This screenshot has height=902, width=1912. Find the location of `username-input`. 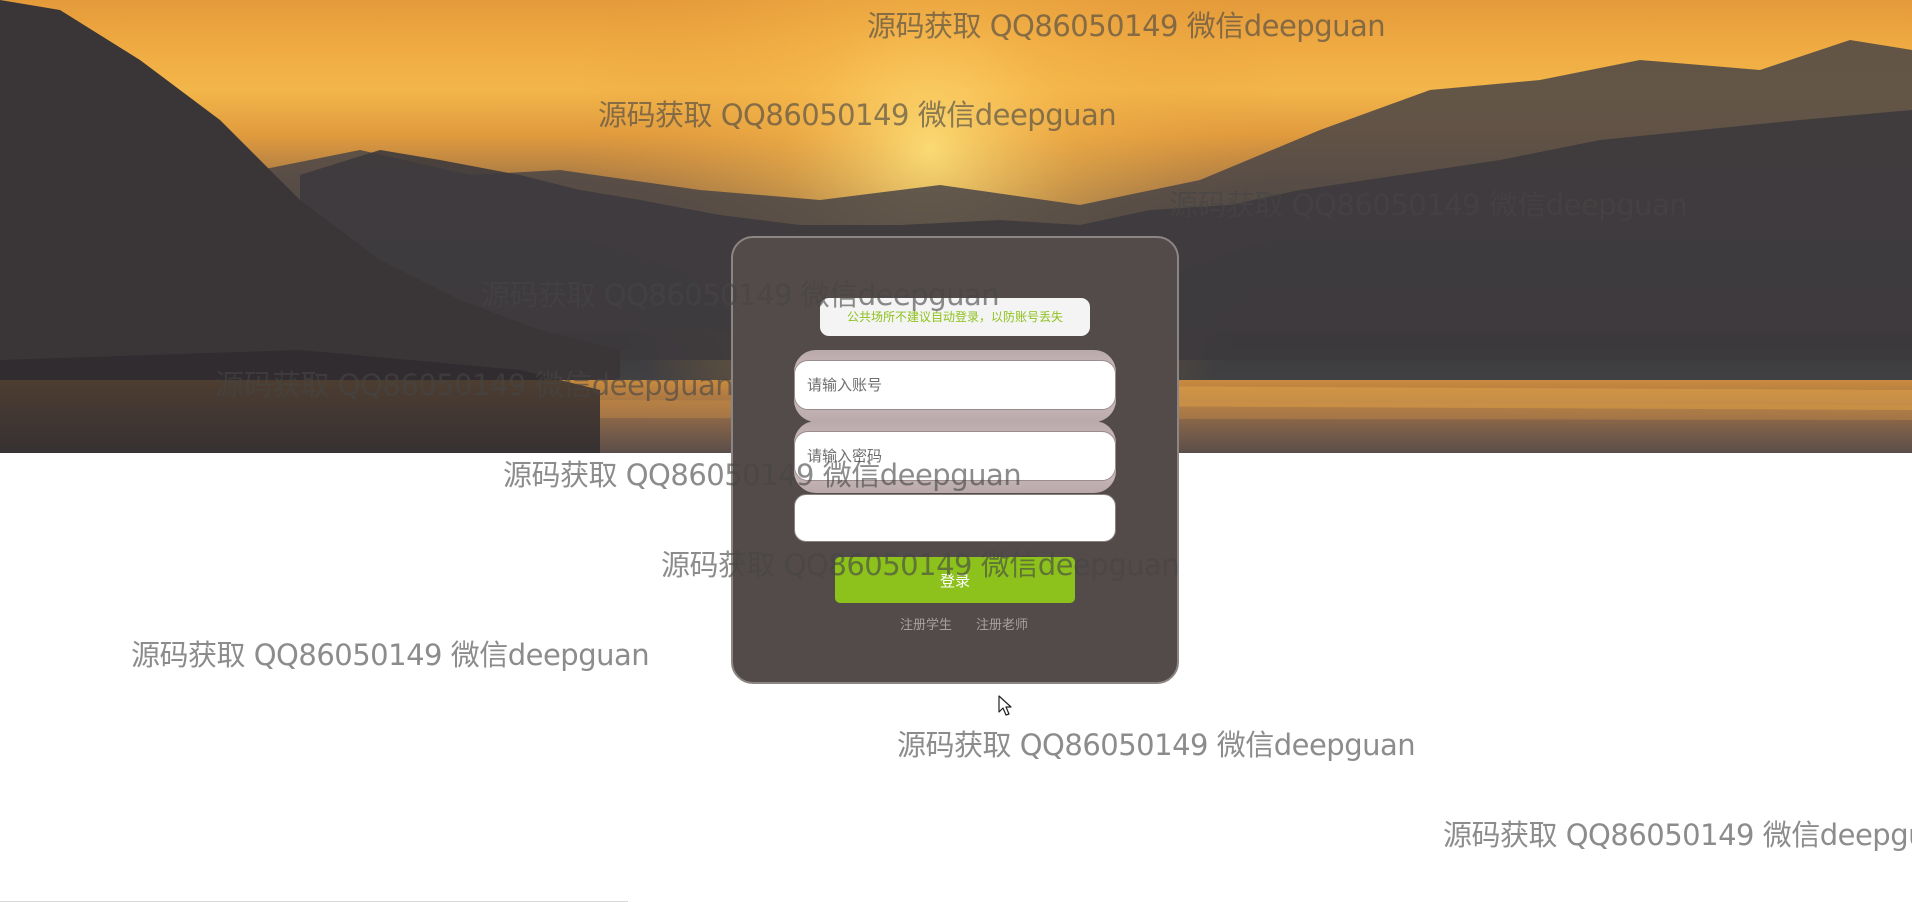

username-input is located at coordinates (955, 385).